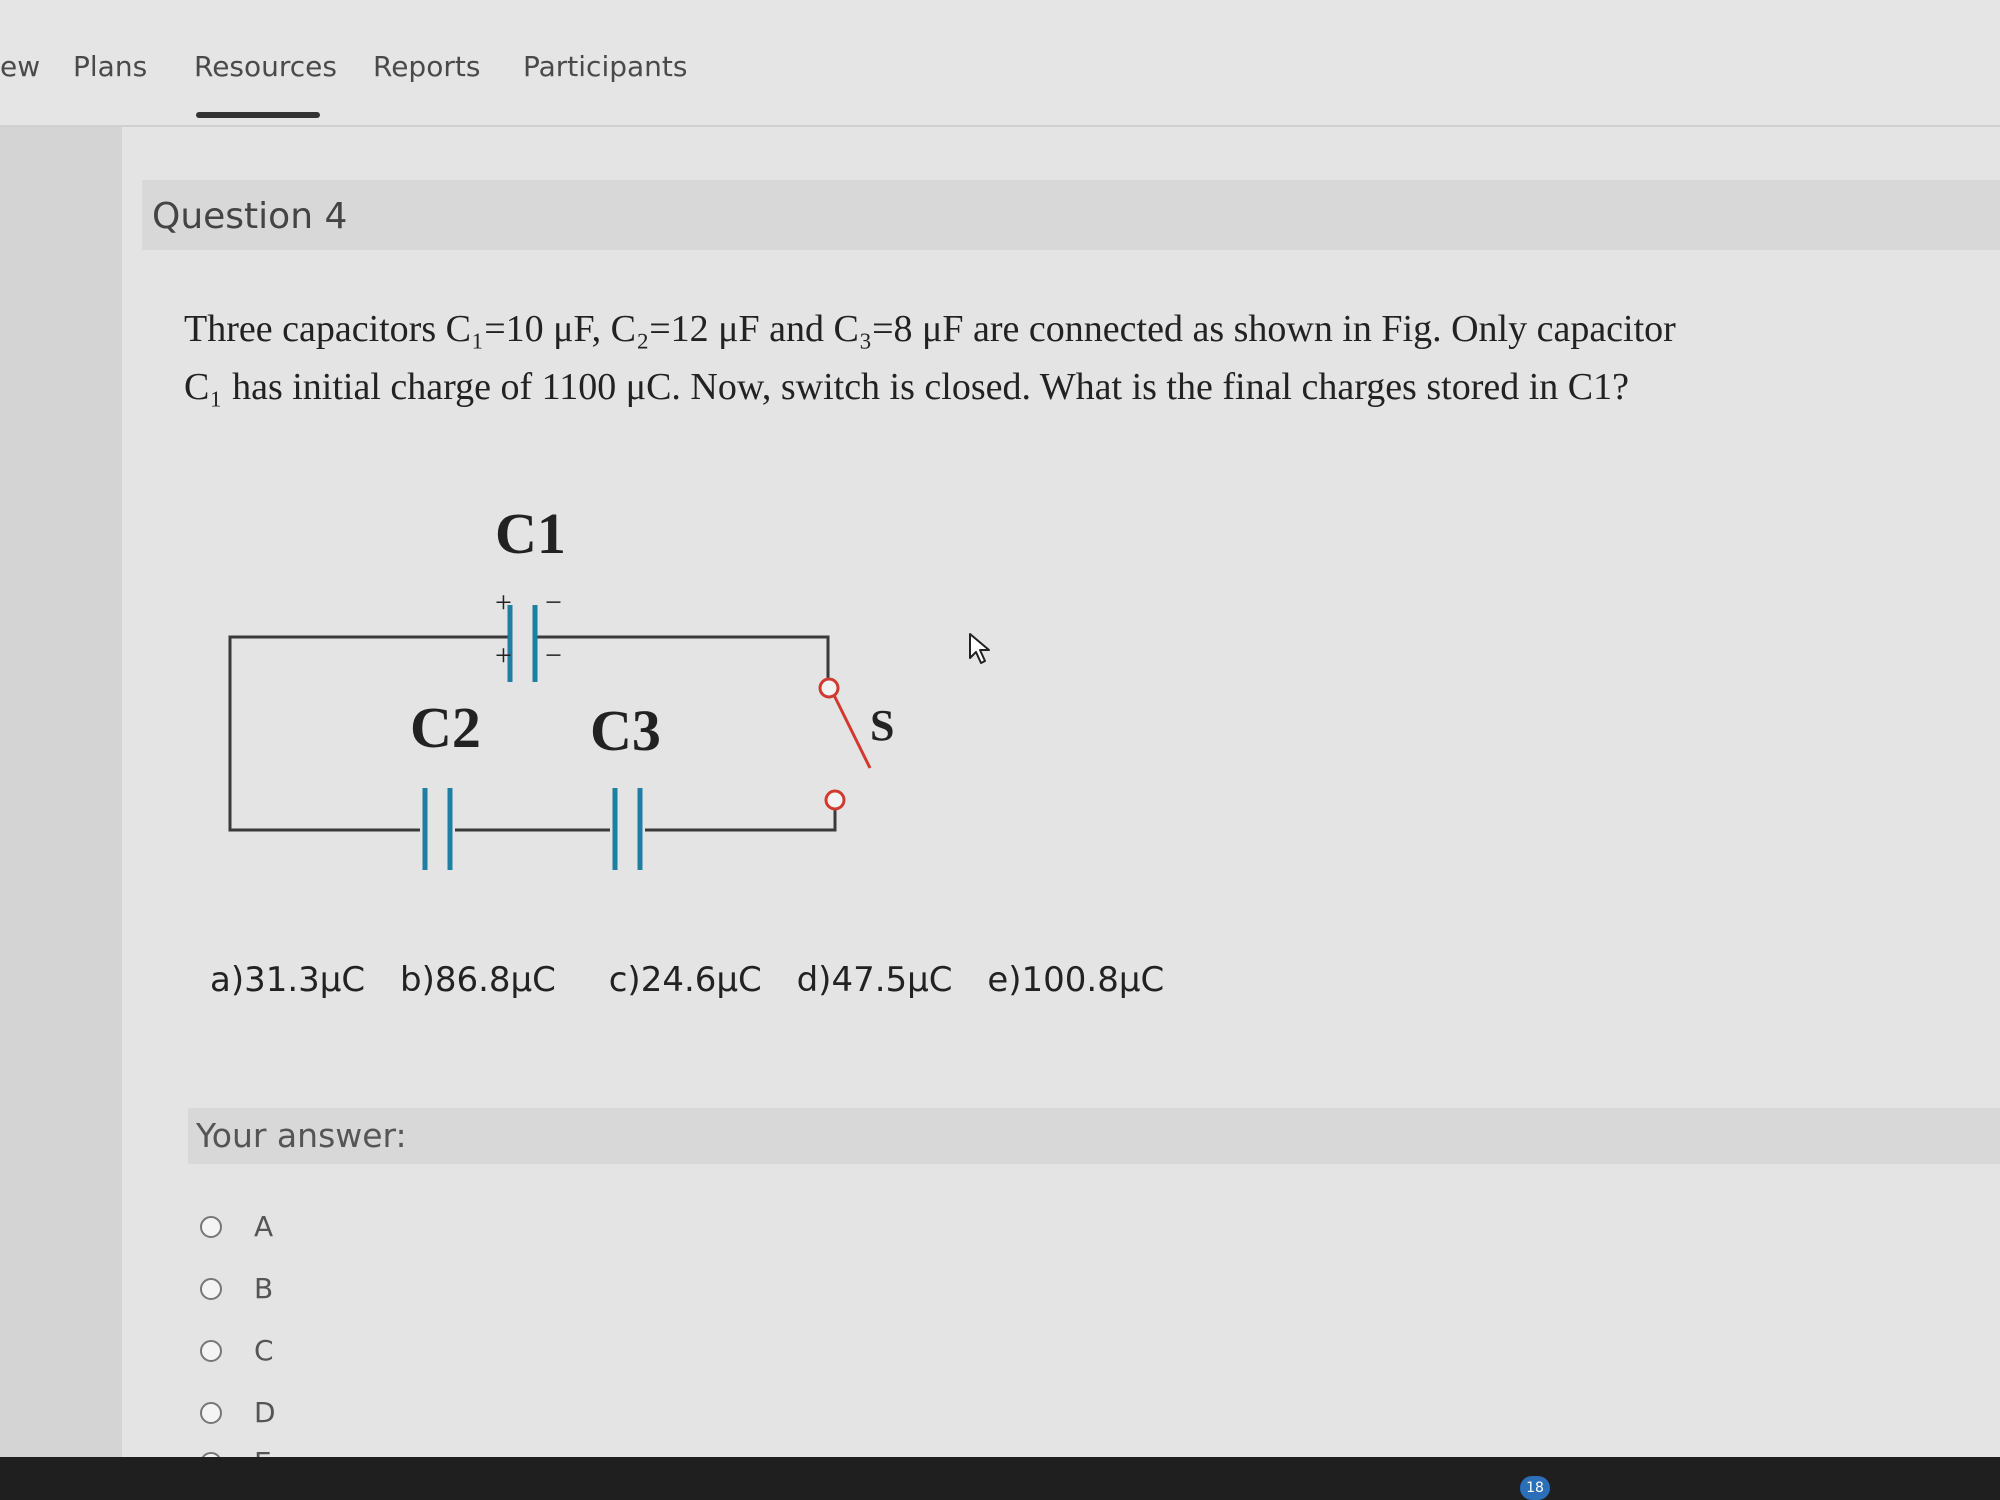  What do you see at coordinates (61, 792) in the screenshot?
I see `left-margin` at bounding box center [61, 792].